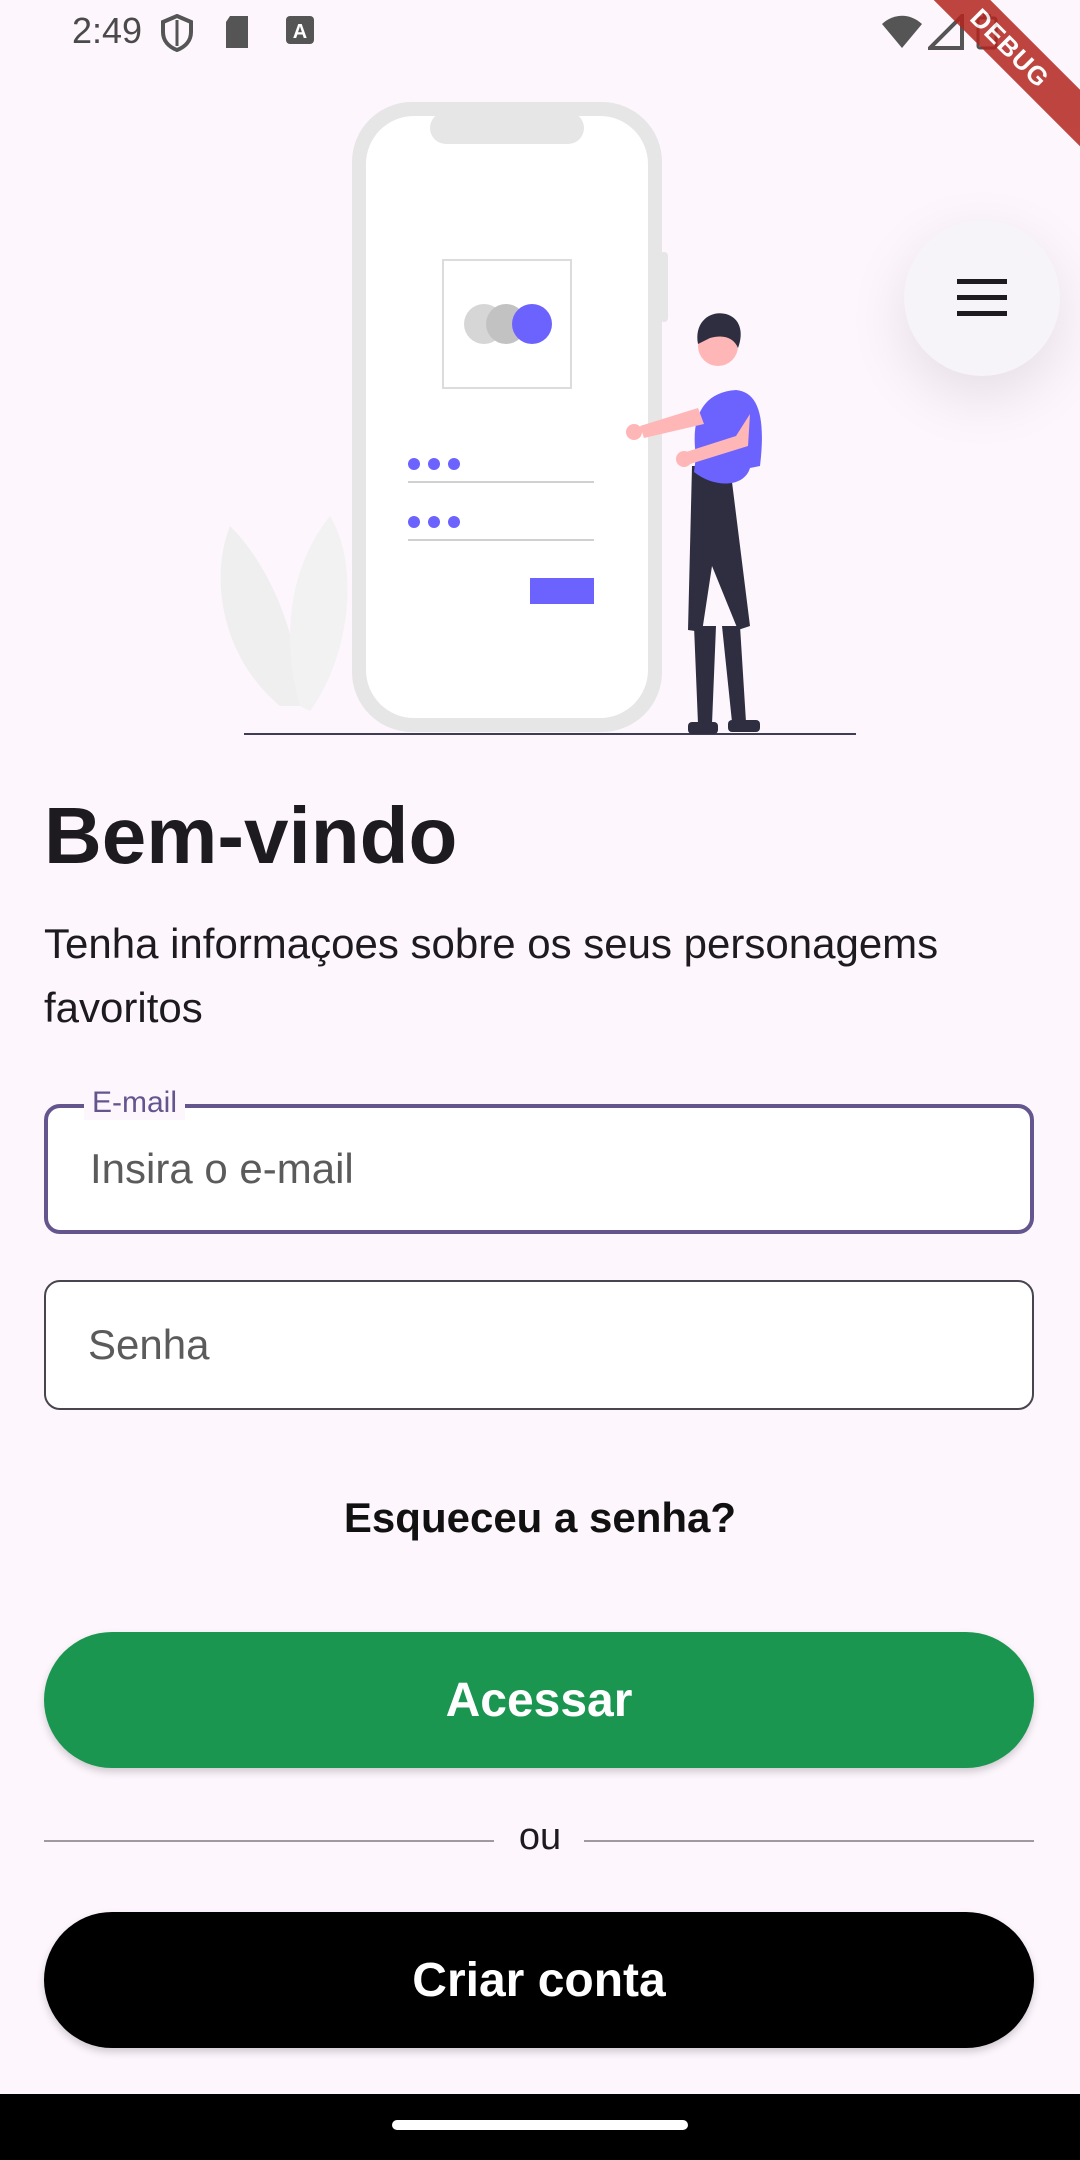 This screenshot has width=1080, height=2160. What do you see at coordinates (539, 1980) in the screenshot?
I see `create-account-button: Criar conta` at bounding box center [539, 1980].